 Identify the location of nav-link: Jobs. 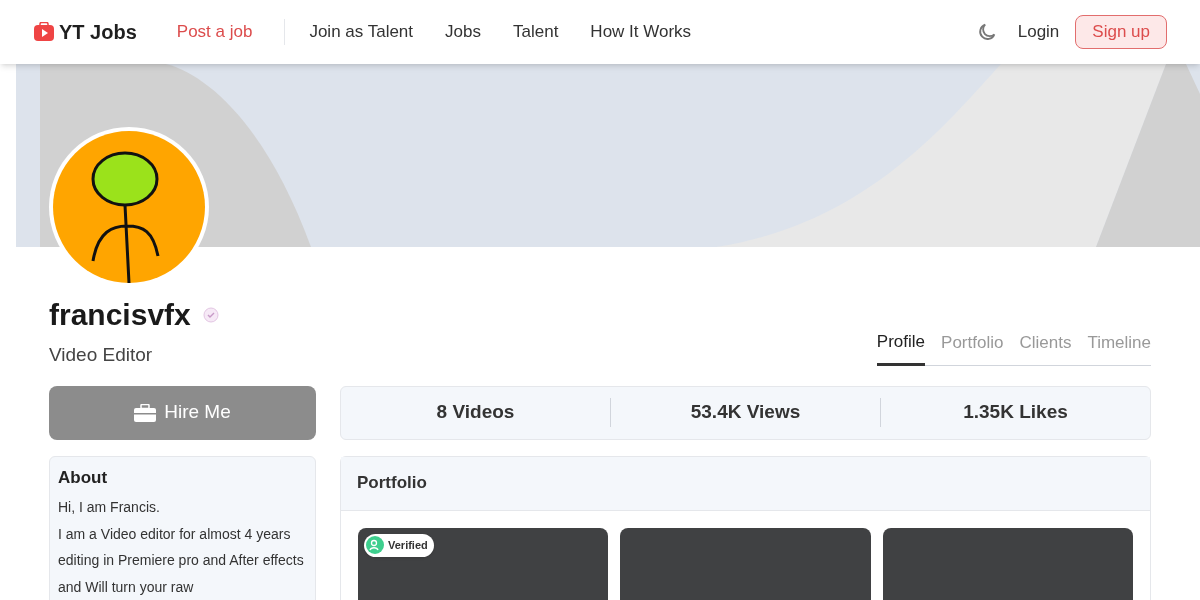
(463, 32).